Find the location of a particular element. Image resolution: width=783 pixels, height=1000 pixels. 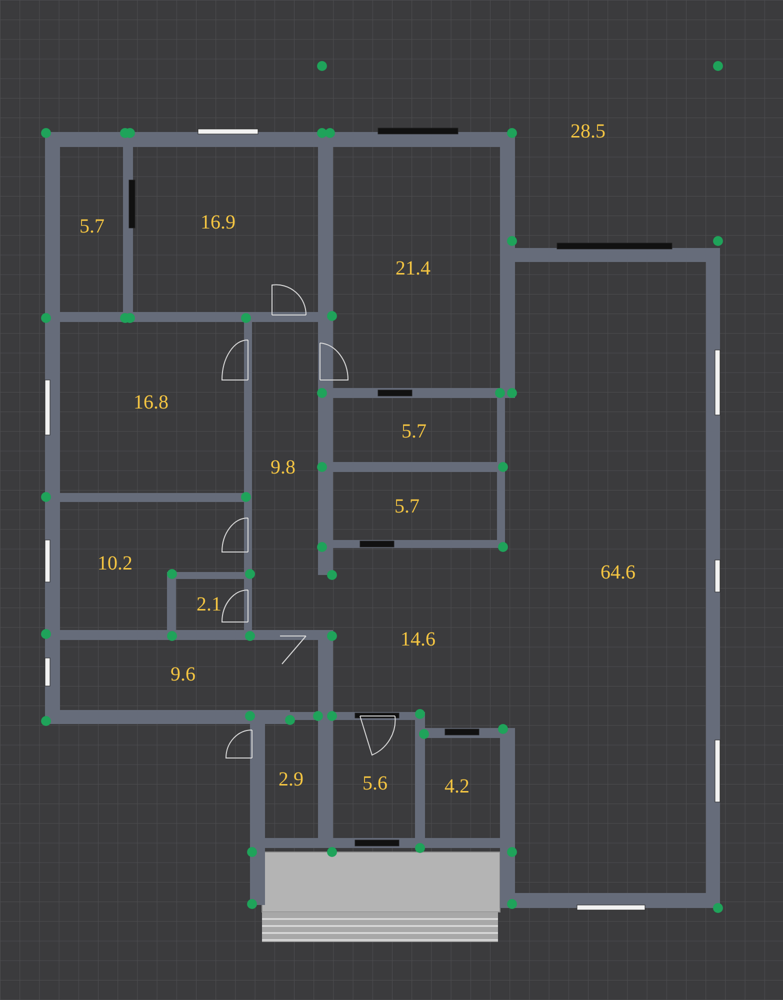

room-area-label: 64.6 is located at coordinates (618, 573).